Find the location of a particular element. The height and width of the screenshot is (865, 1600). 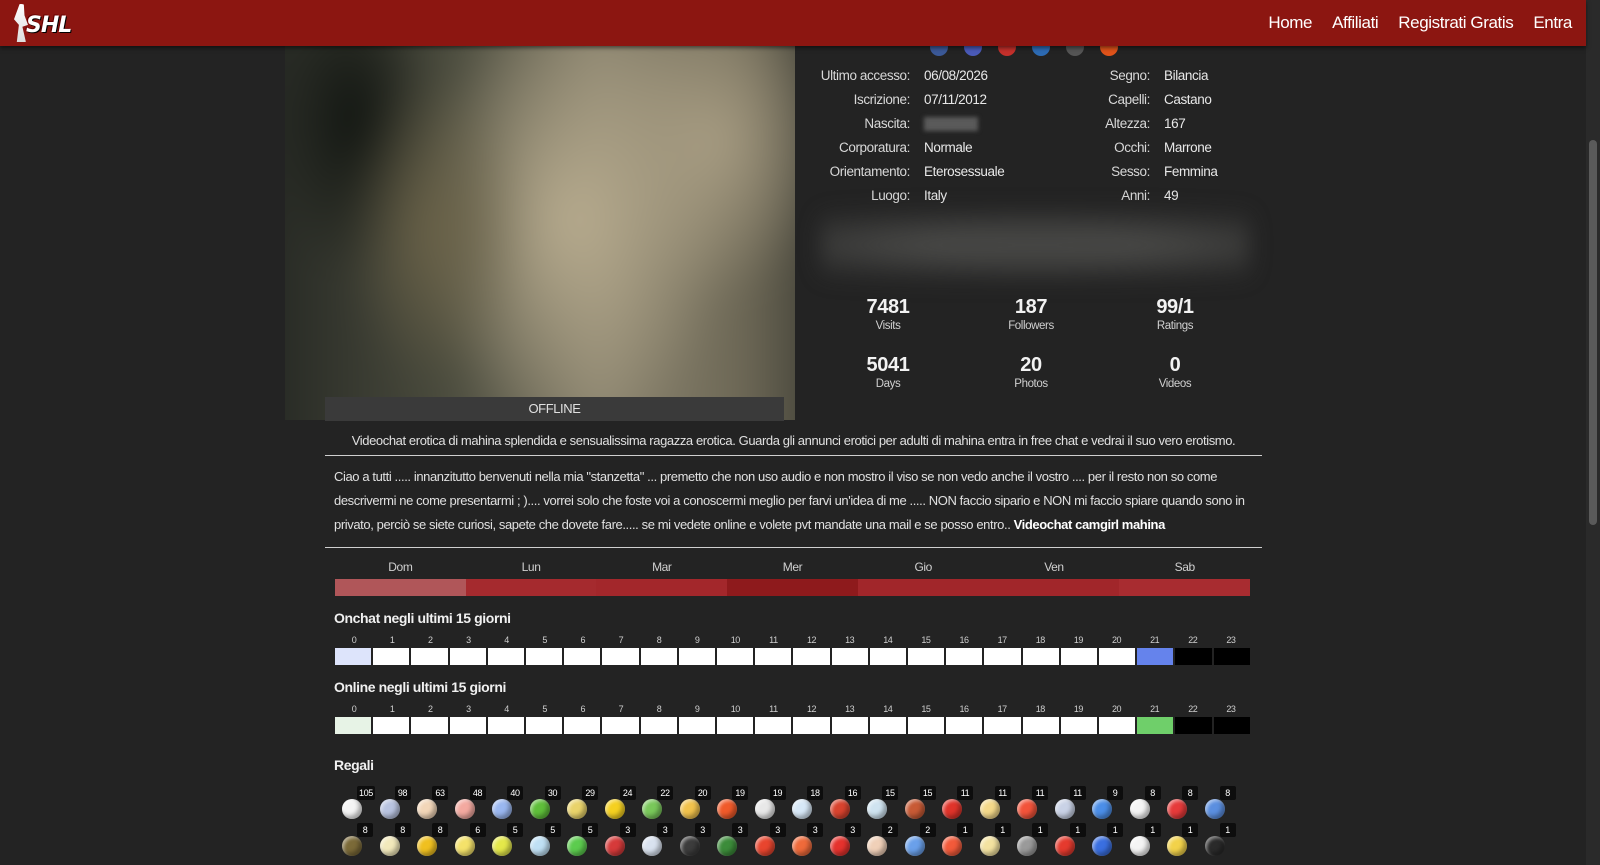

scrollbar-track is located at coordinates (1593, 432).